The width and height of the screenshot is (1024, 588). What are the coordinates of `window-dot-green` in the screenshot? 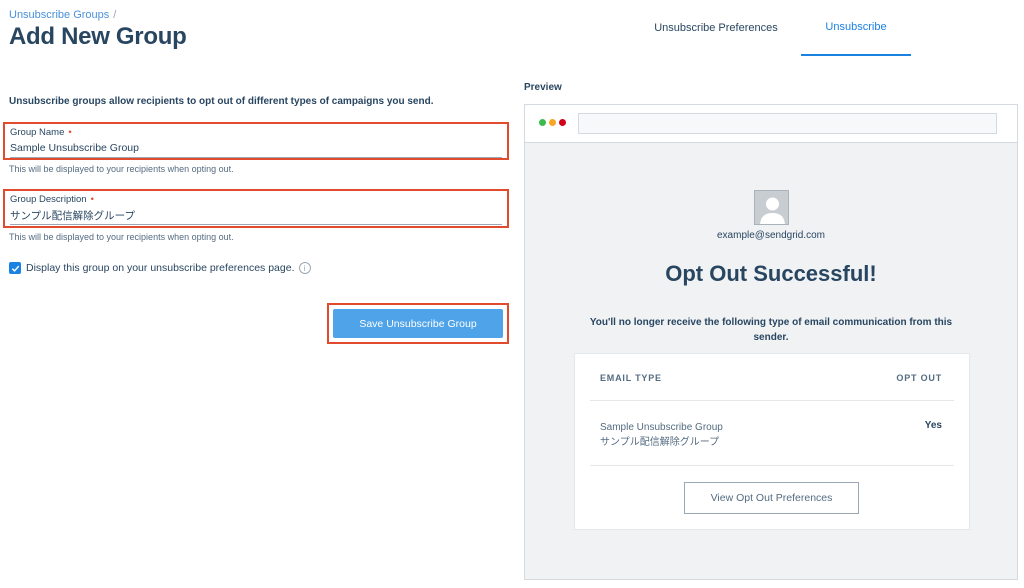 It's located at (542, 122).